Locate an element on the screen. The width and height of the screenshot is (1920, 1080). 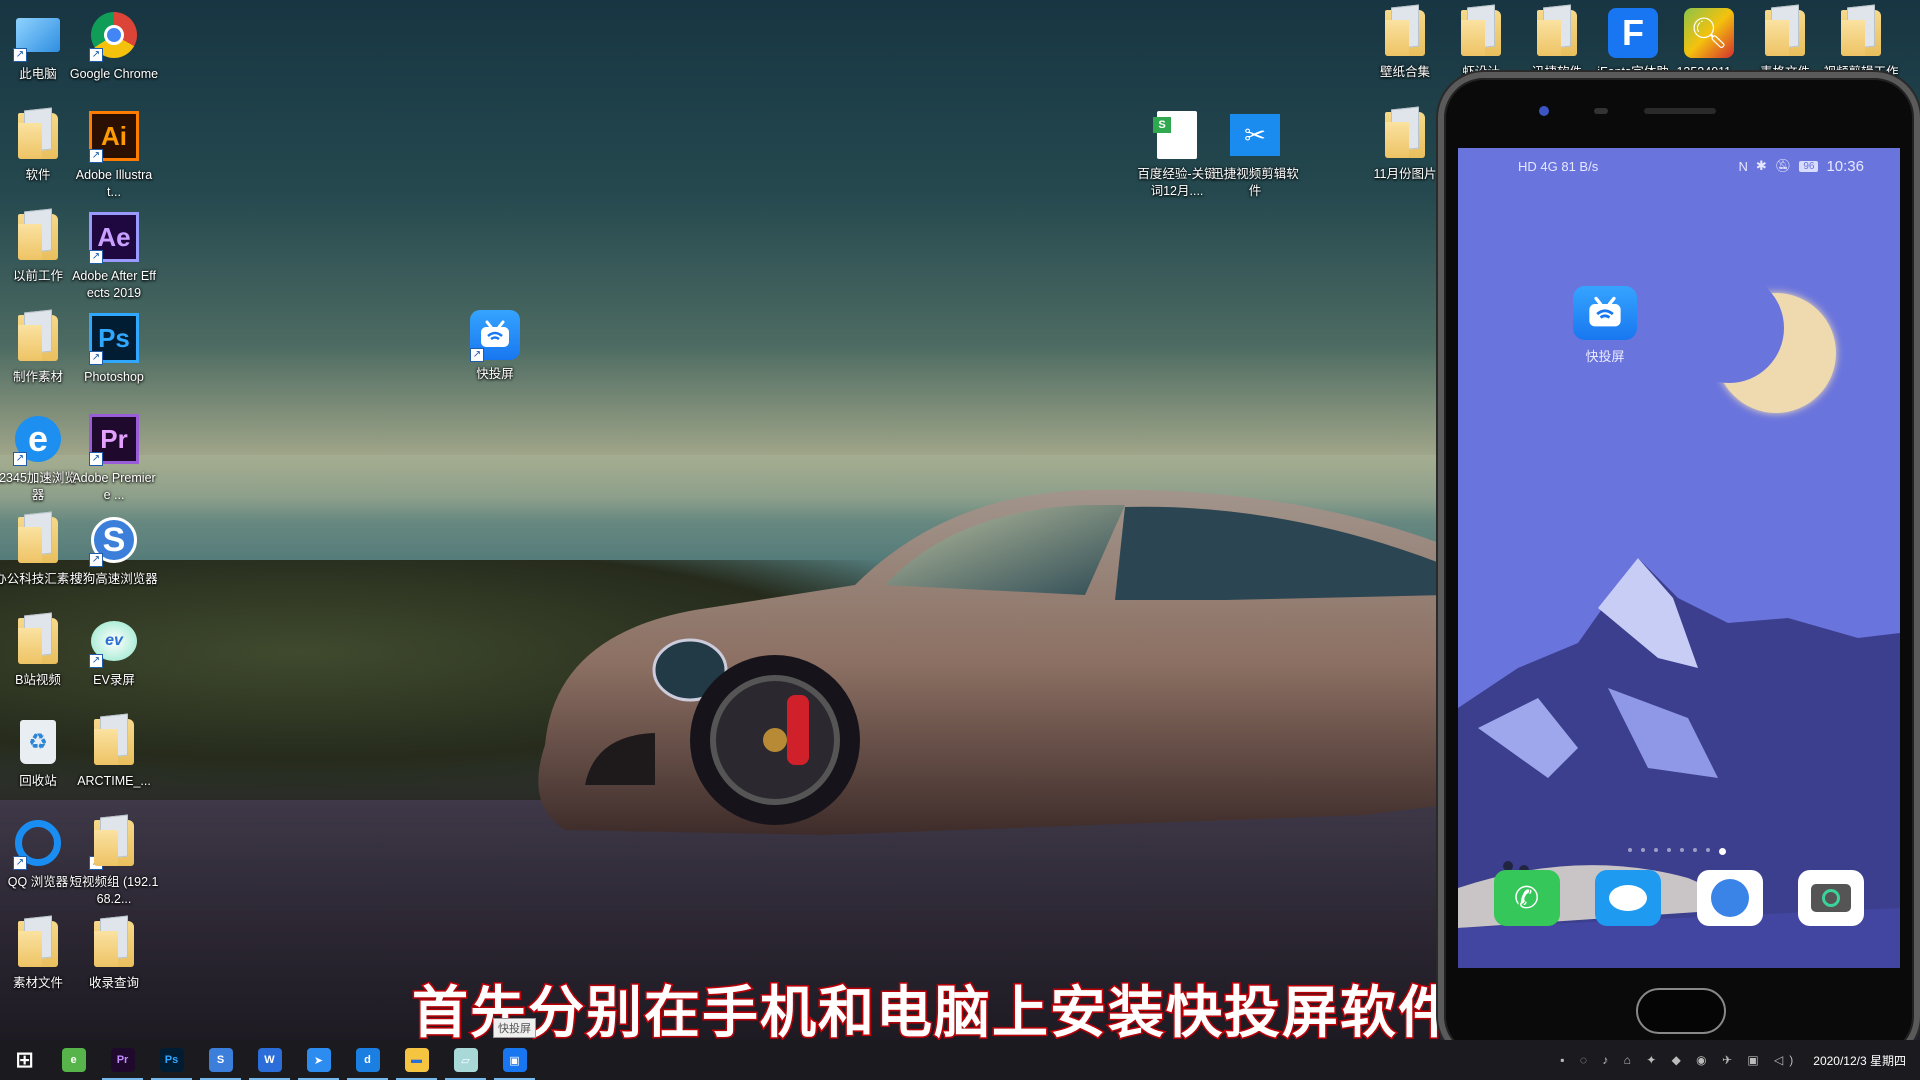
feishu-icon: ➤ is located at coordinates (318, 1060).